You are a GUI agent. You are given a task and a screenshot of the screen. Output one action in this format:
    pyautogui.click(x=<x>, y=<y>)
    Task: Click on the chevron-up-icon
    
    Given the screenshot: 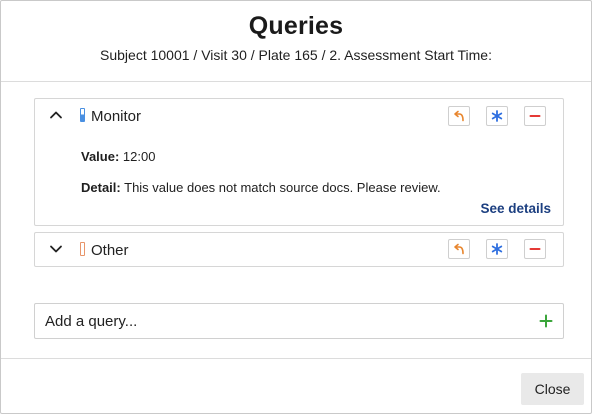 What is the action you would take?
    pyautogui.click(x=56, y=115)
    